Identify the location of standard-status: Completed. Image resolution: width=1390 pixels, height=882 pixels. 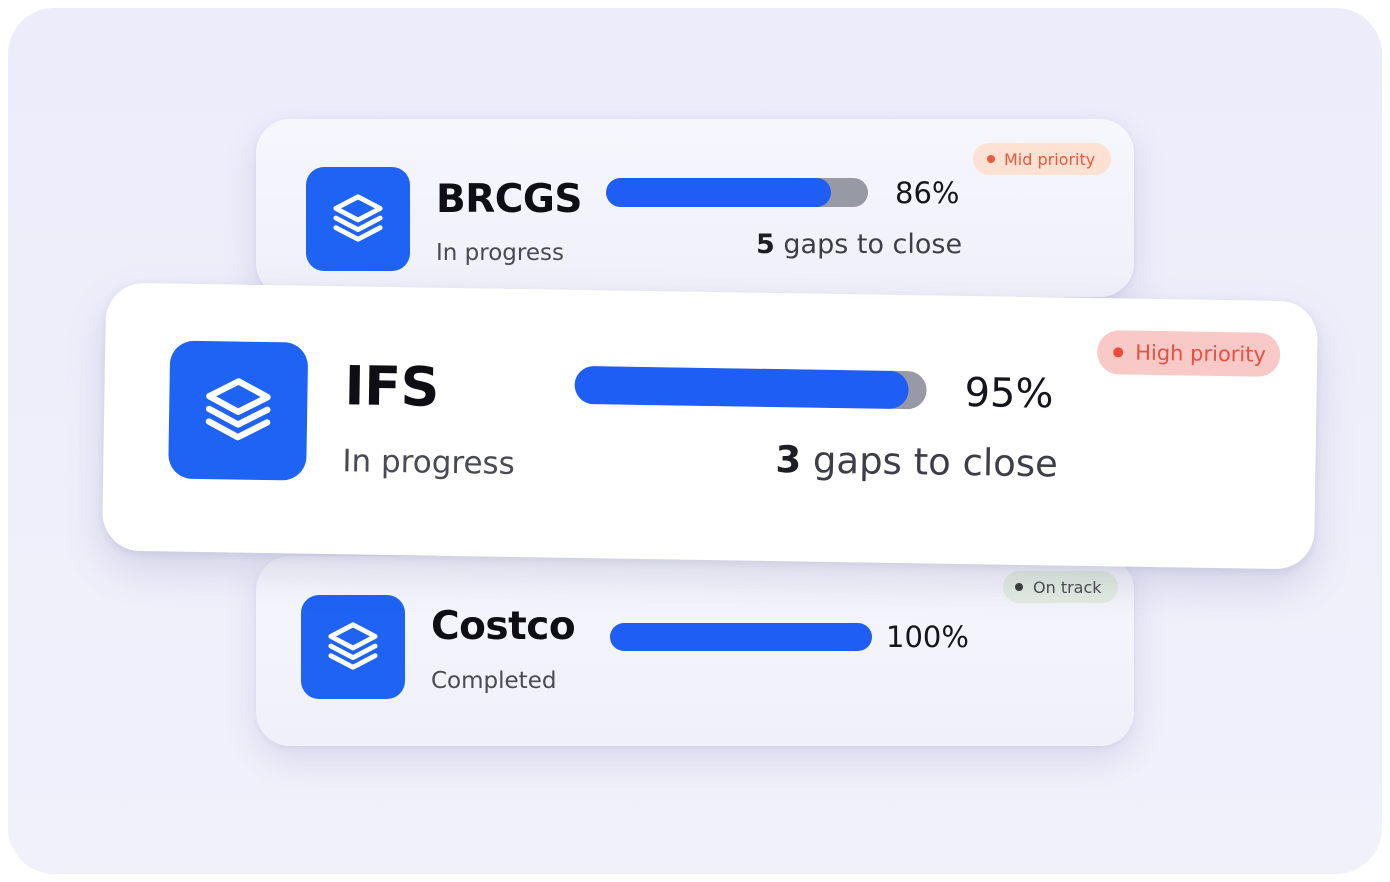
(494, 681).